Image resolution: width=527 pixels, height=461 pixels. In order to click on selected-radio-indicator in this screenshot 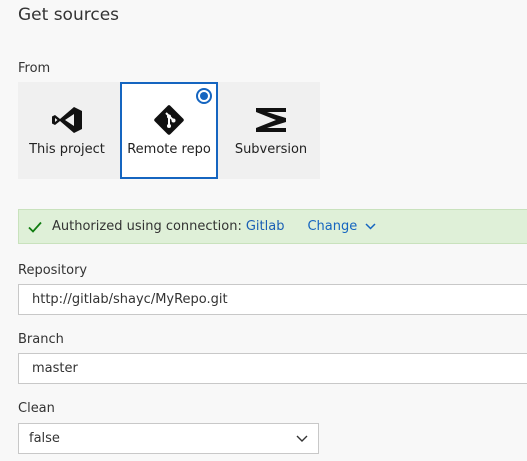, I will do `click(204, 96)`.